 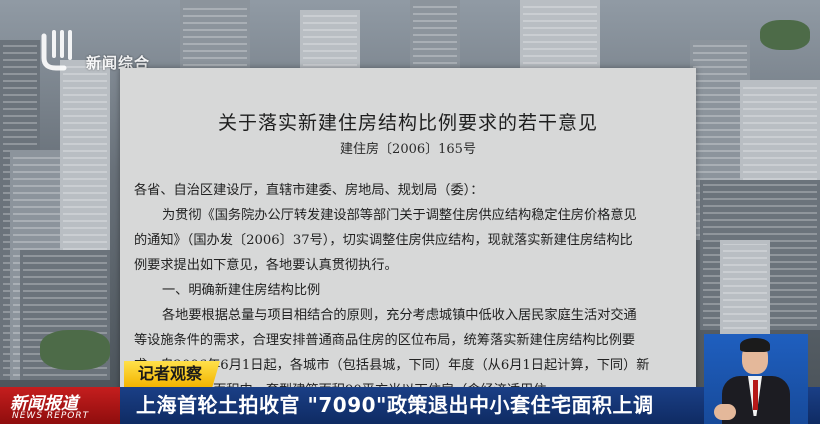 What do you see at coordinates (756, 379) in the screenshot?
I see `sign-language-interpreter` at bounding box center [756, 379].